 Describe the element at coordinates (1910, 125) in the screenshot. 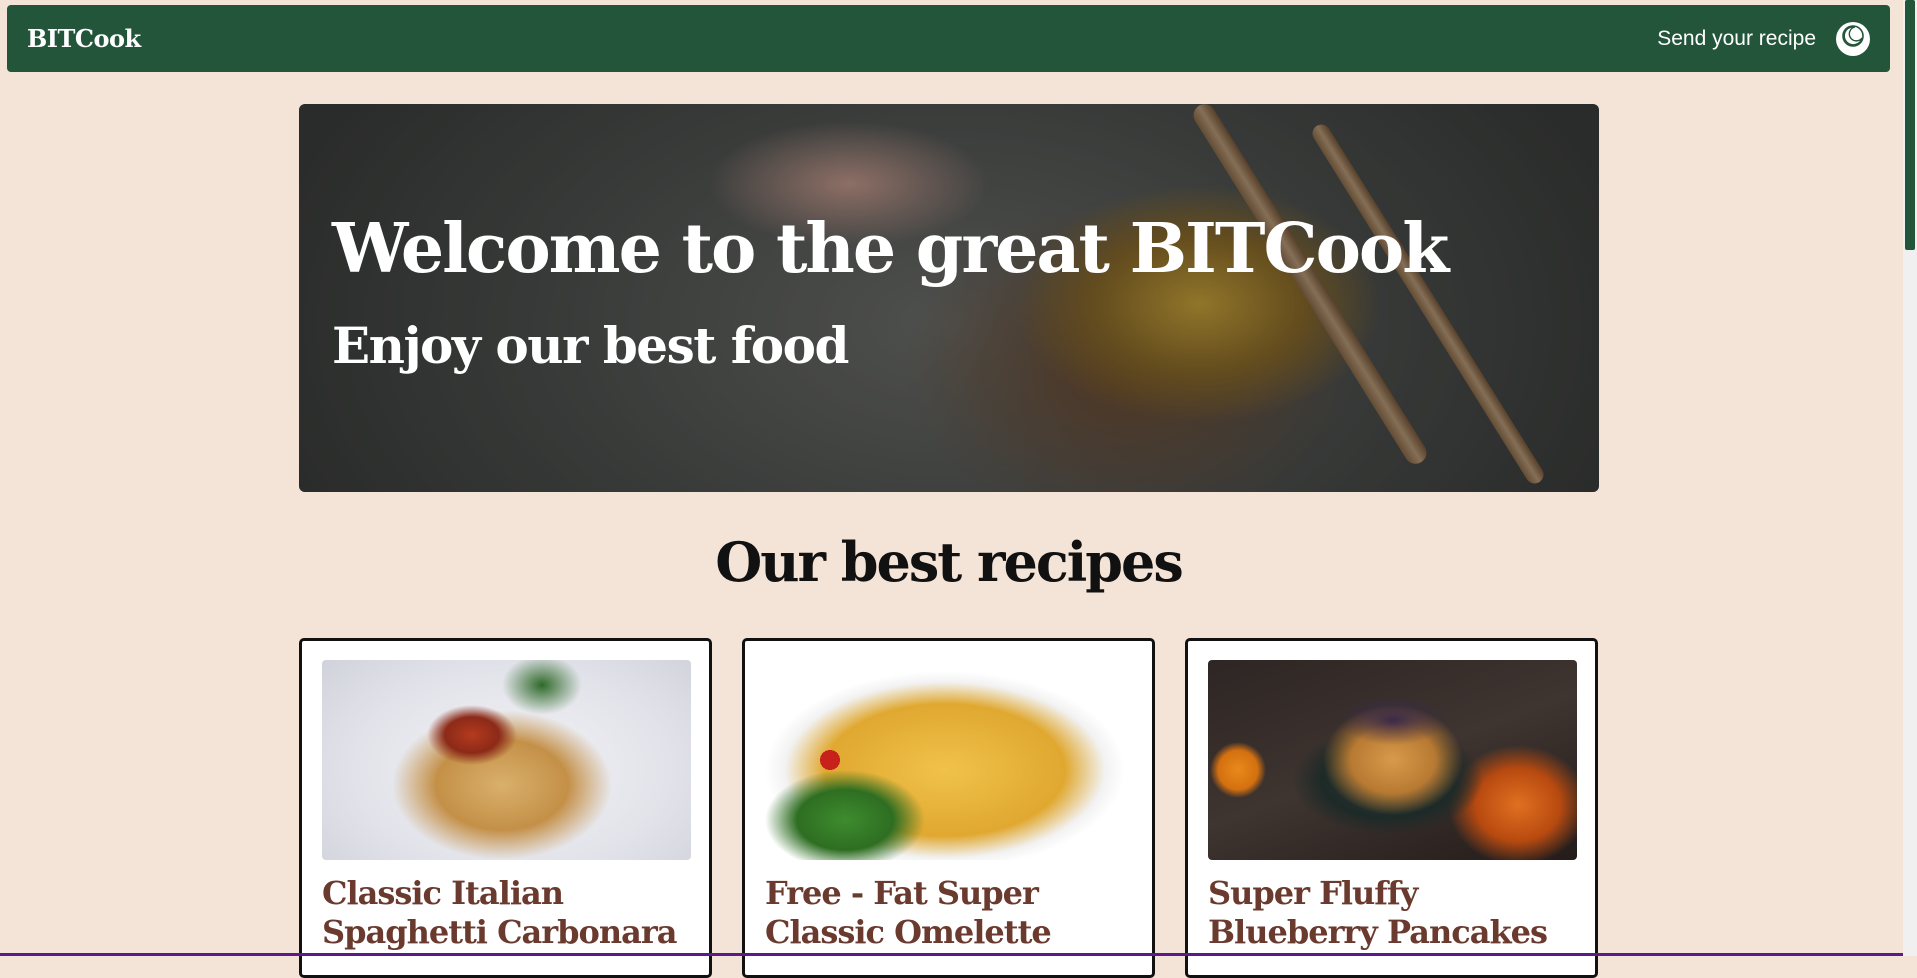

I see `scrollbar-thumb` at that location.